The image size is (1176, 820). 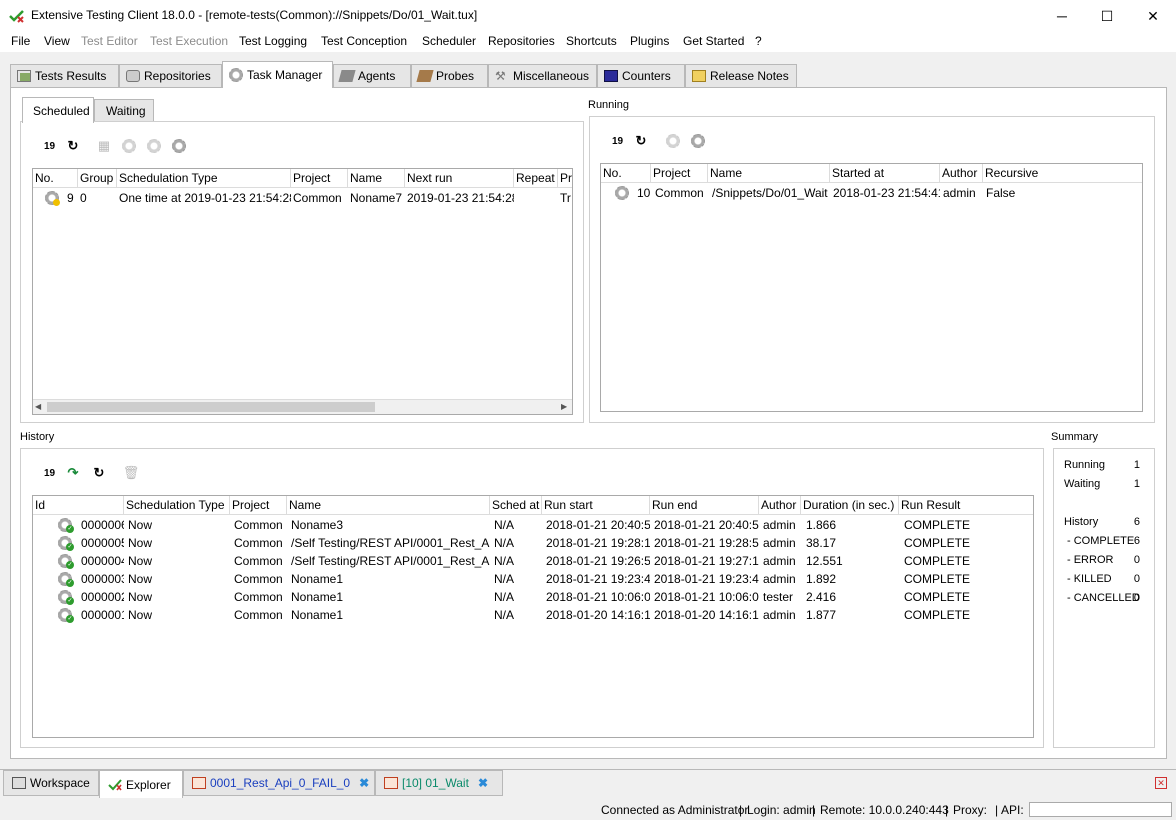 What do you see at coordinates (641, 75) in the screenshot?
I see `tab-counters: Counters` at bounding box center [641, 75].